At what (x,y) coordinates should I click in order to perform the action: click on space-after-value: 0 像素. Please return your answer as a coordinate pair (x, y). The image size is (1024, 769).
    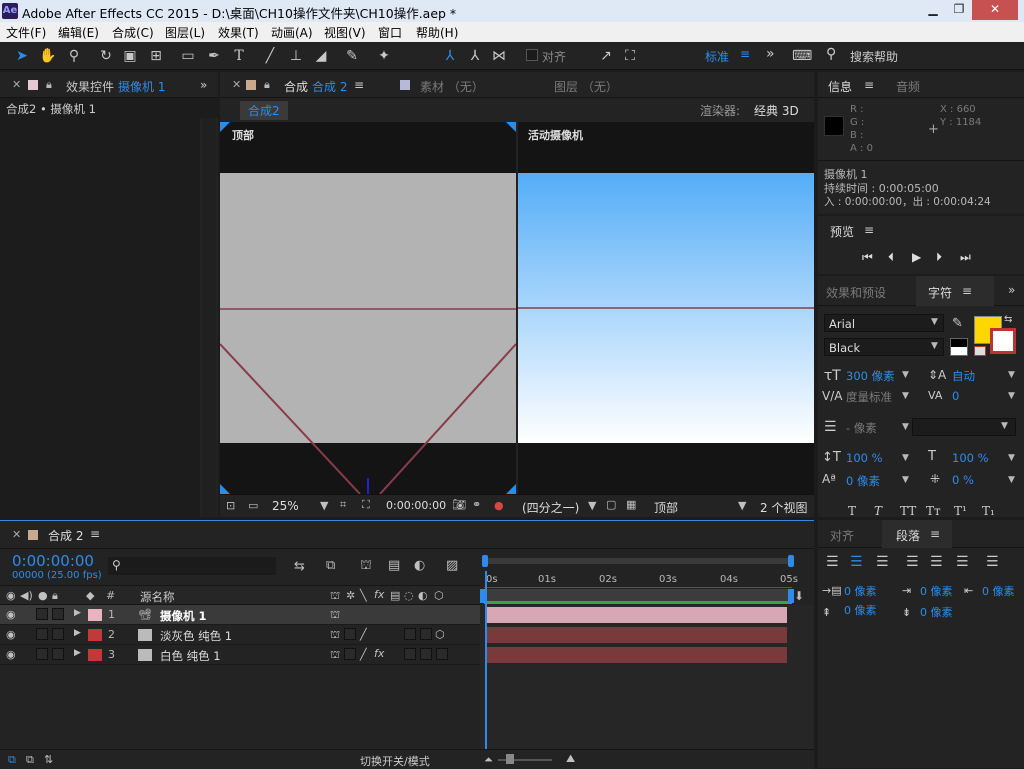
    Looking at the image, I should click on (936, 612).